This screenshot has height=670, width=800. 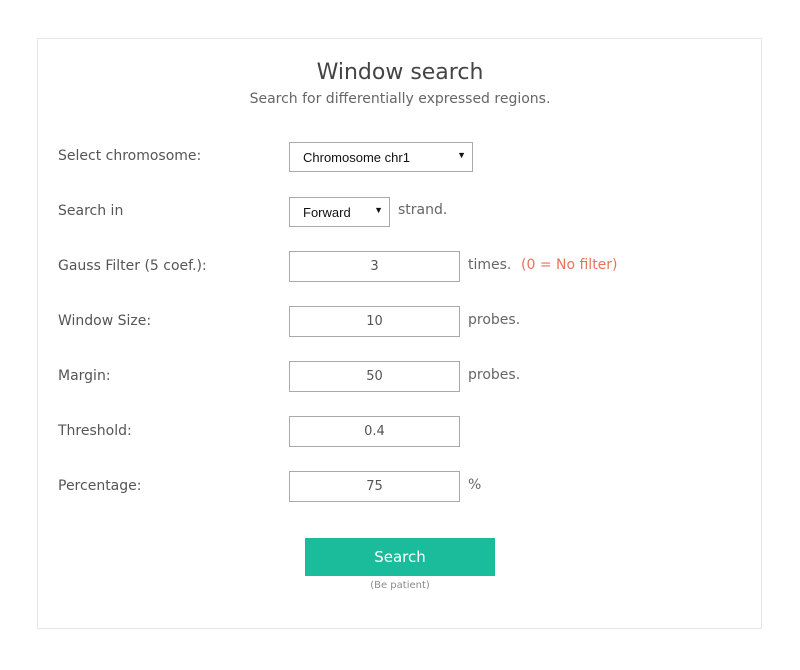 I want to click on window-size-input: 10, so click(x=374, y=321).